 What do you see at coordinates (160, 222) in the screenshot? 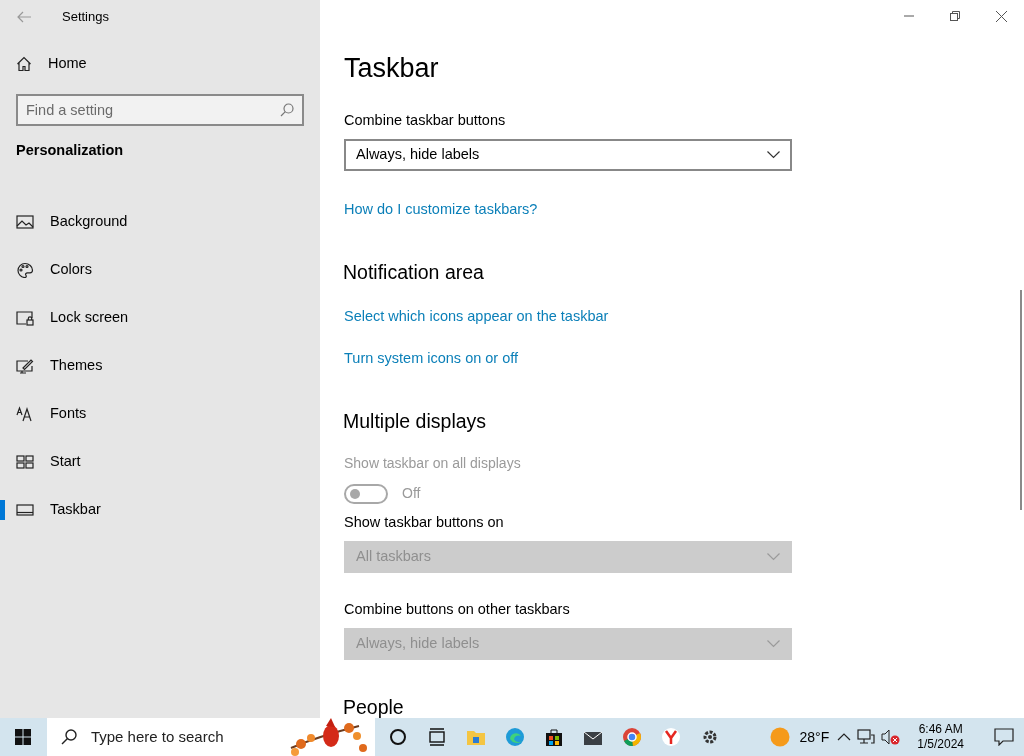
I see `sidebar-item: Background` at bounding box center [160, 222].